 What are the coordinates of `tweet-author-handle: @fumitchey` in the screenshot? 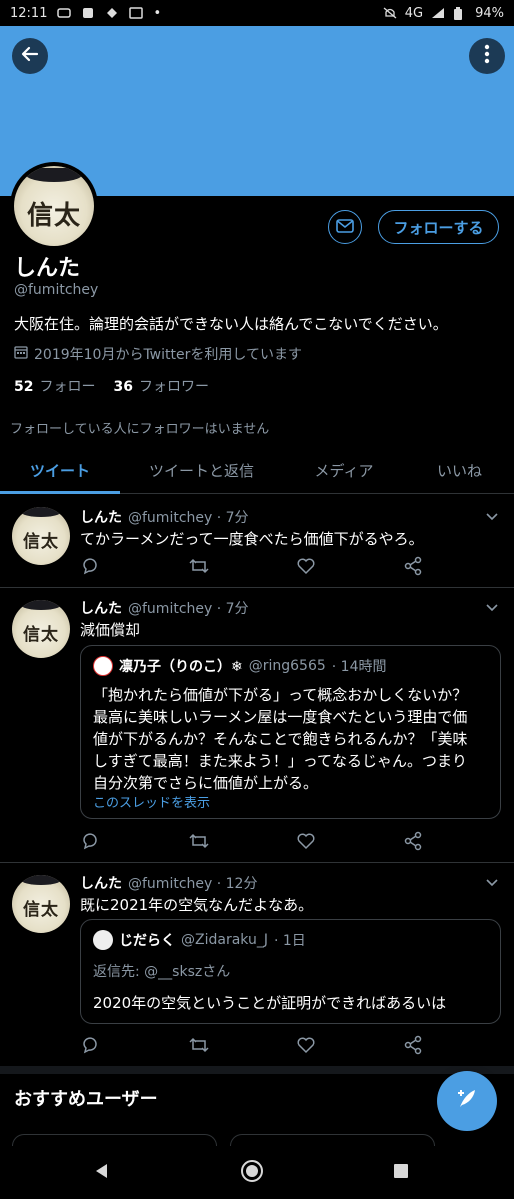 It's located at (170, 884).